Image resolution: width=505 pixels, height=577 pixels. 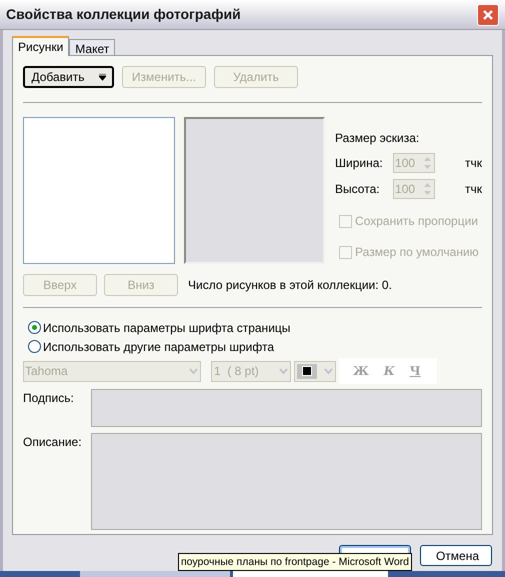 I want to click on description-label: Описание:, so click(x=53, y=442).